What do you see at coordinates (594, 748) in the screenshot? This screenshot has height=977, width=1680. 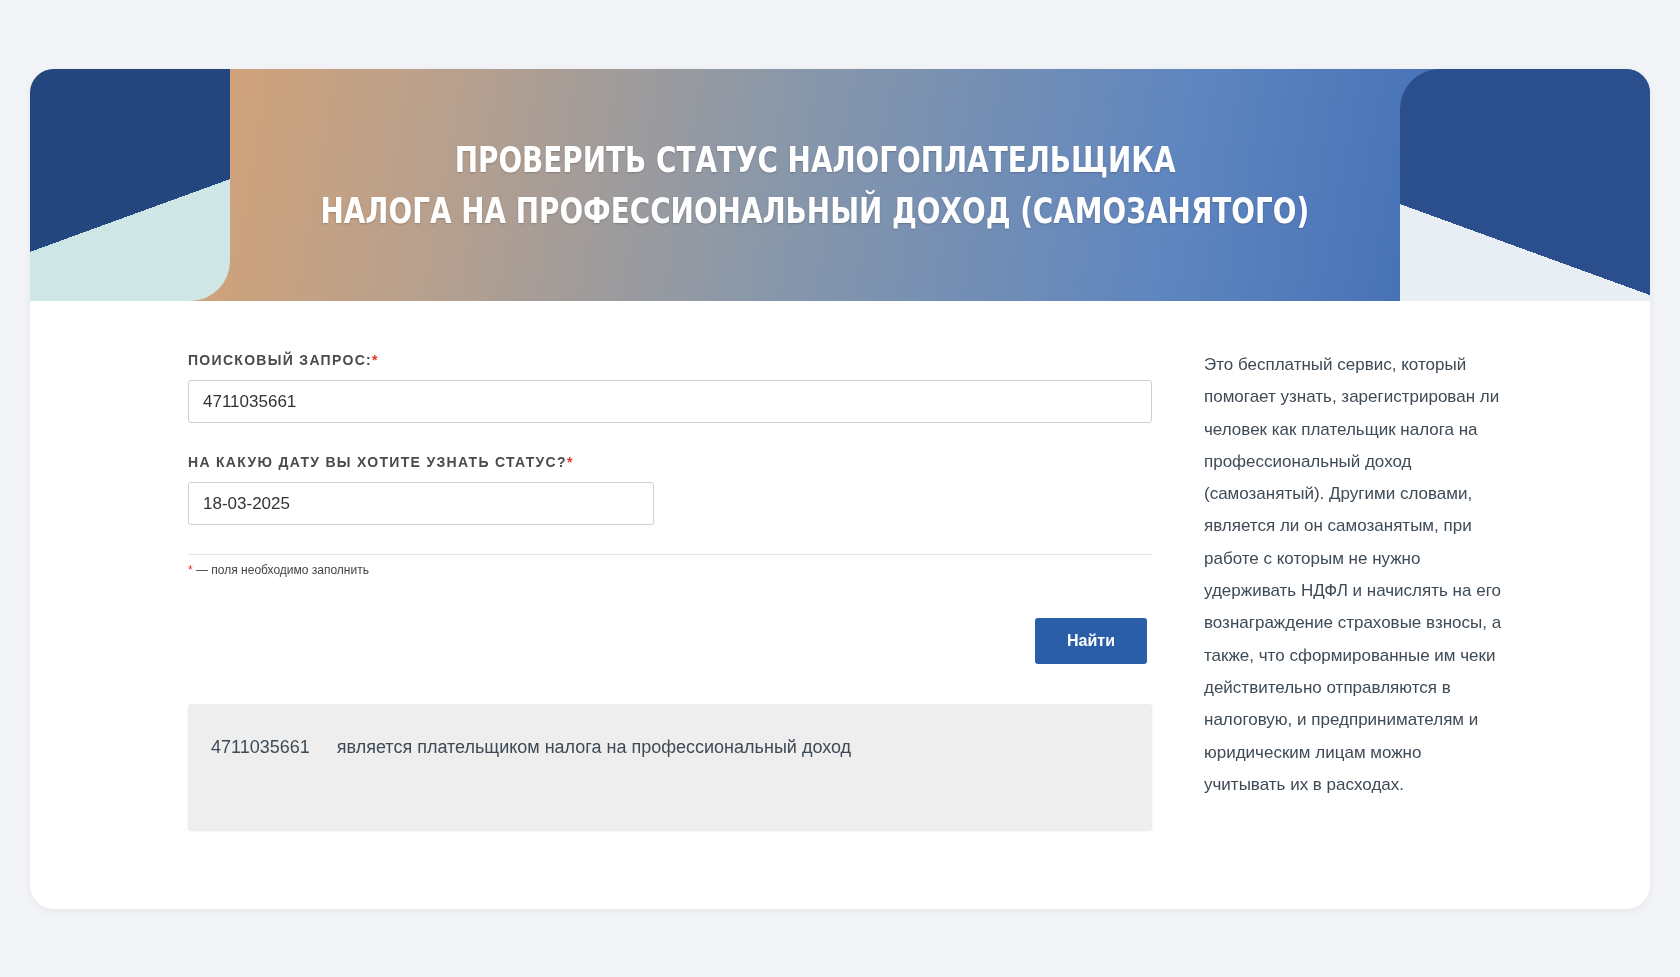 I see `result-message: является плательщиком налога на профессиональный доход` at bounding box center [594, 748].